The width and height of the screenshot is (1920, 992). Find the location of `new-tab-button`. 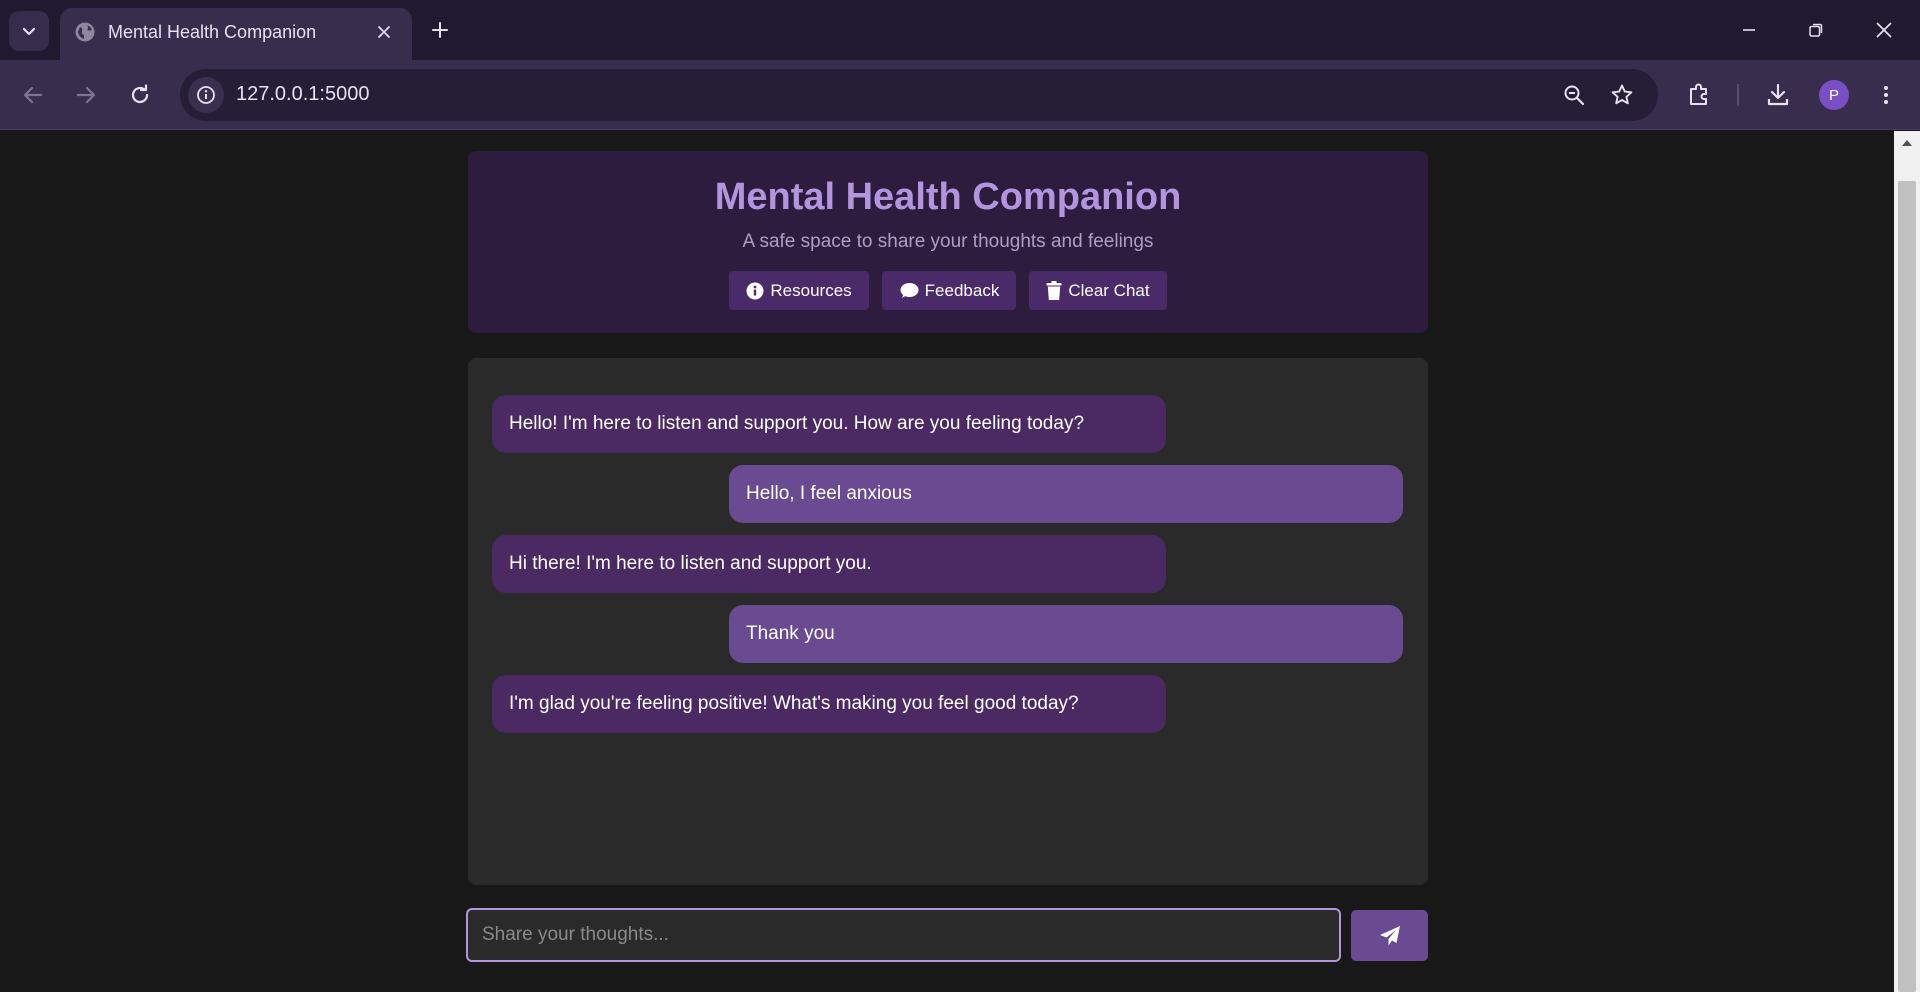

new-tab-button is located at coordinates (440, 30).